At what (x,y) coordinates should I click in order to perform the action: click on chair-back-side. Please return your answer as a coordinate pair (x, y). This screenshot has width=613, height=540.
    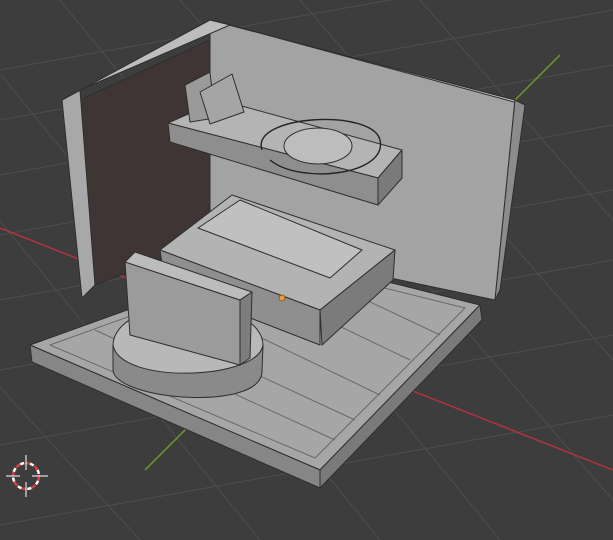
    Looking at the image, I should click on (246, 328).